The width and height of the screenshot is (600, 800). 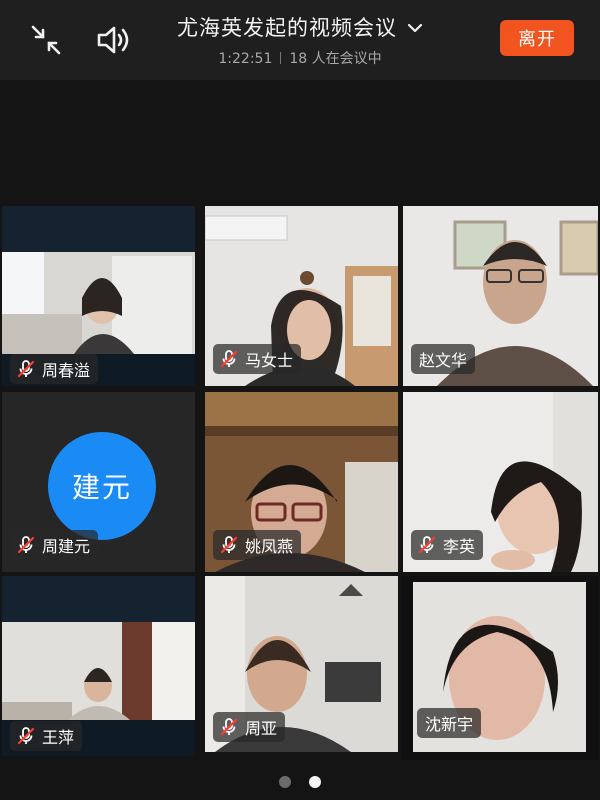 I want to click on participant-name: 赵文华, so click(x=443, y=360).